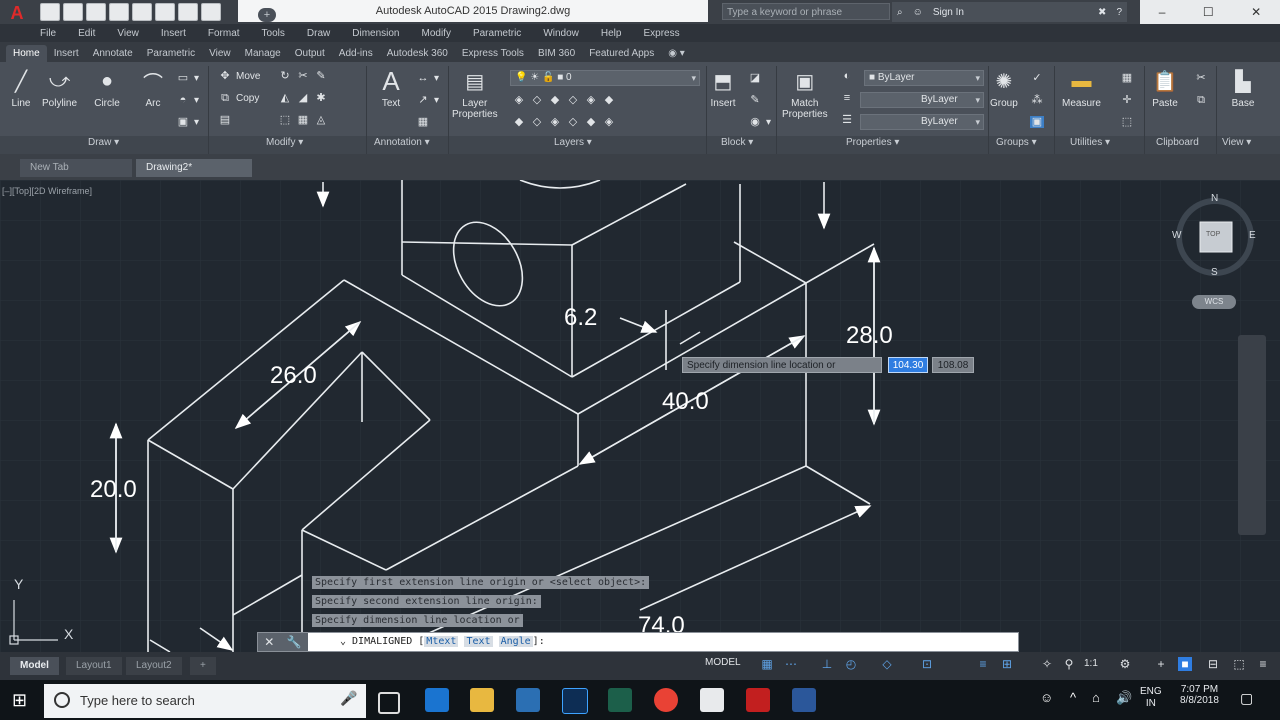 The height and width of the screenshot is (720, 1280). Describe the element at coordinates (238, 98) in the screenshot. I see `copy-button: ⧉ Copy` at that location.